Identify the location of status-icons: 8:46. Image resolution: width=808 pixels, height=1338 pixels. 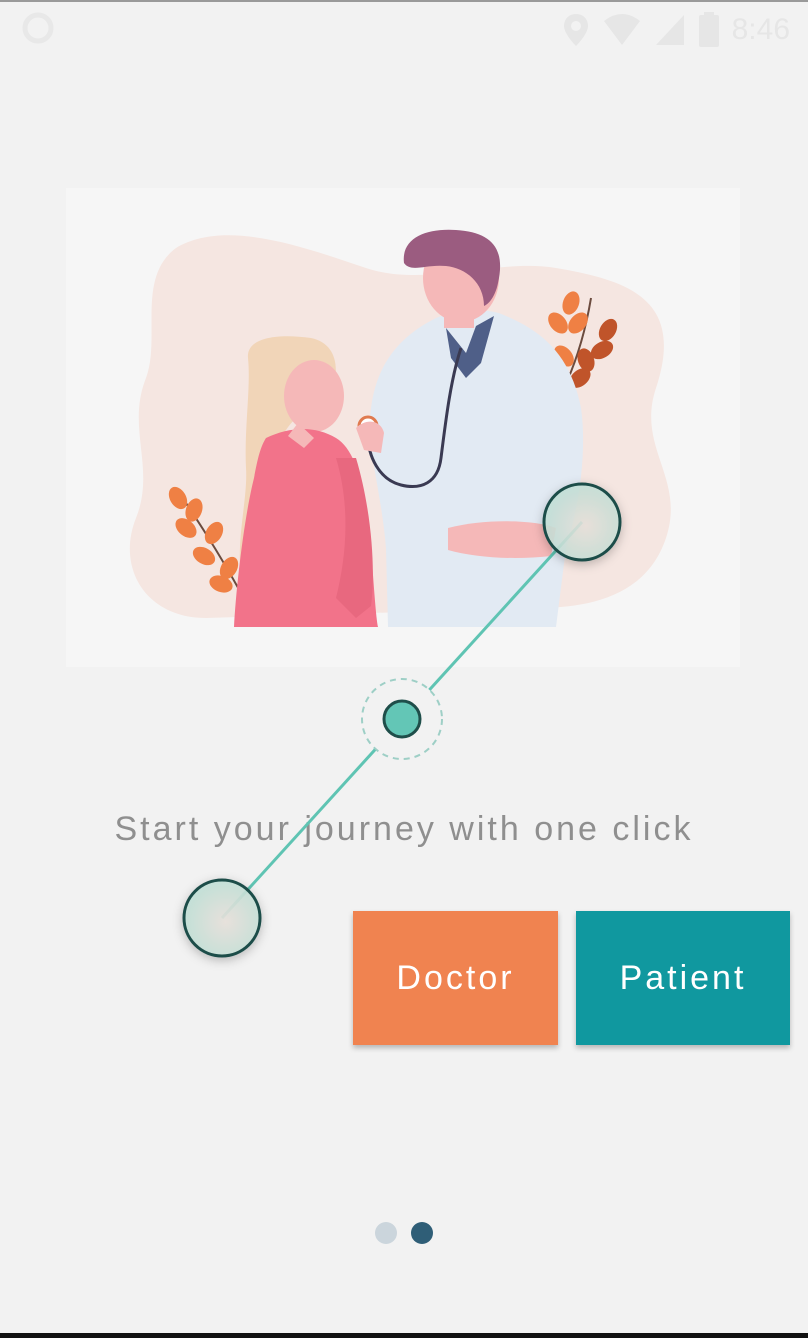
(676, 30).